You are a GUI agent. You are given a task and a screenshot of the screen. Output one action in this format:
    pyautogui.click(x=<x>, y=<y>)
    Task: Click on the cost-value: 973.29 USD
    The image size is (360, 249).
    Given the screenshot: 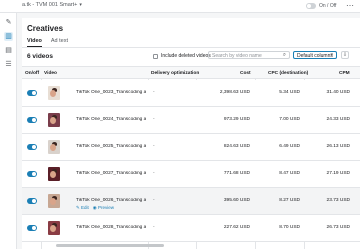 What is the action you would take?
    pyautogui.click(x=236, y=119)
    